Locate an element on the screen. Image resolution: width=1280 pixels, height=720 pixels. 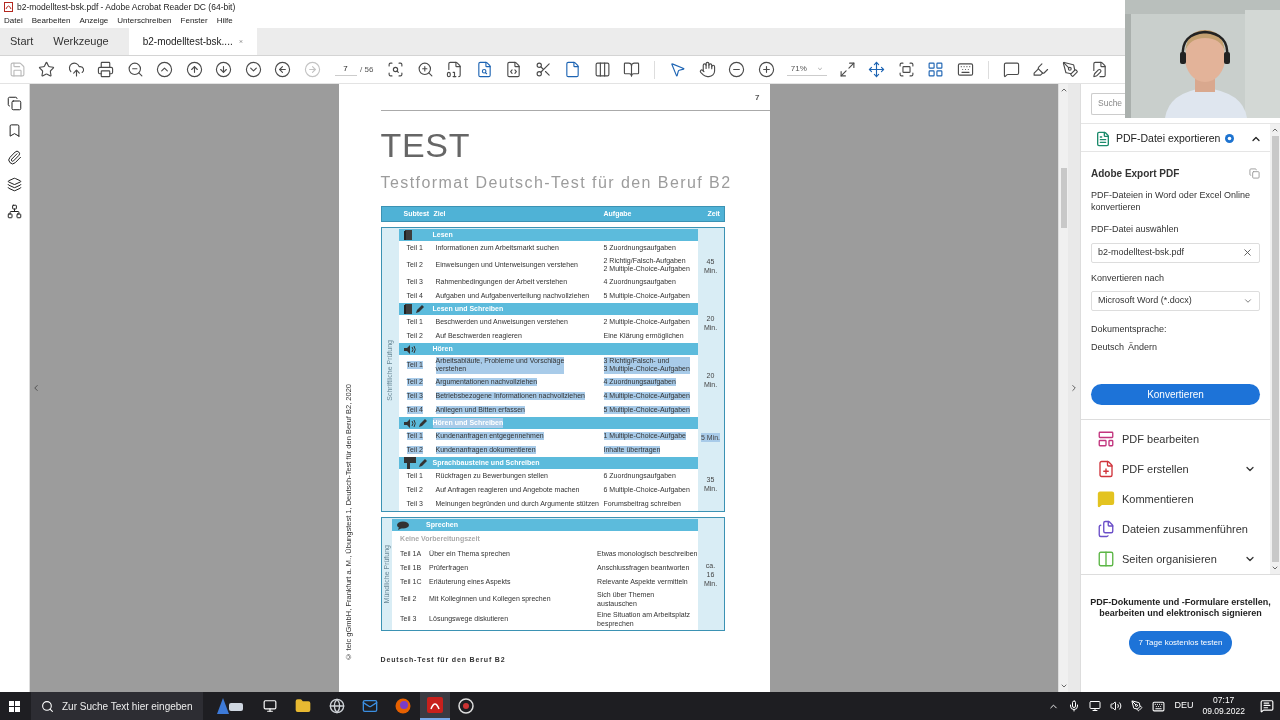
export-pdf-icon is located at coordinates (1103, 138).